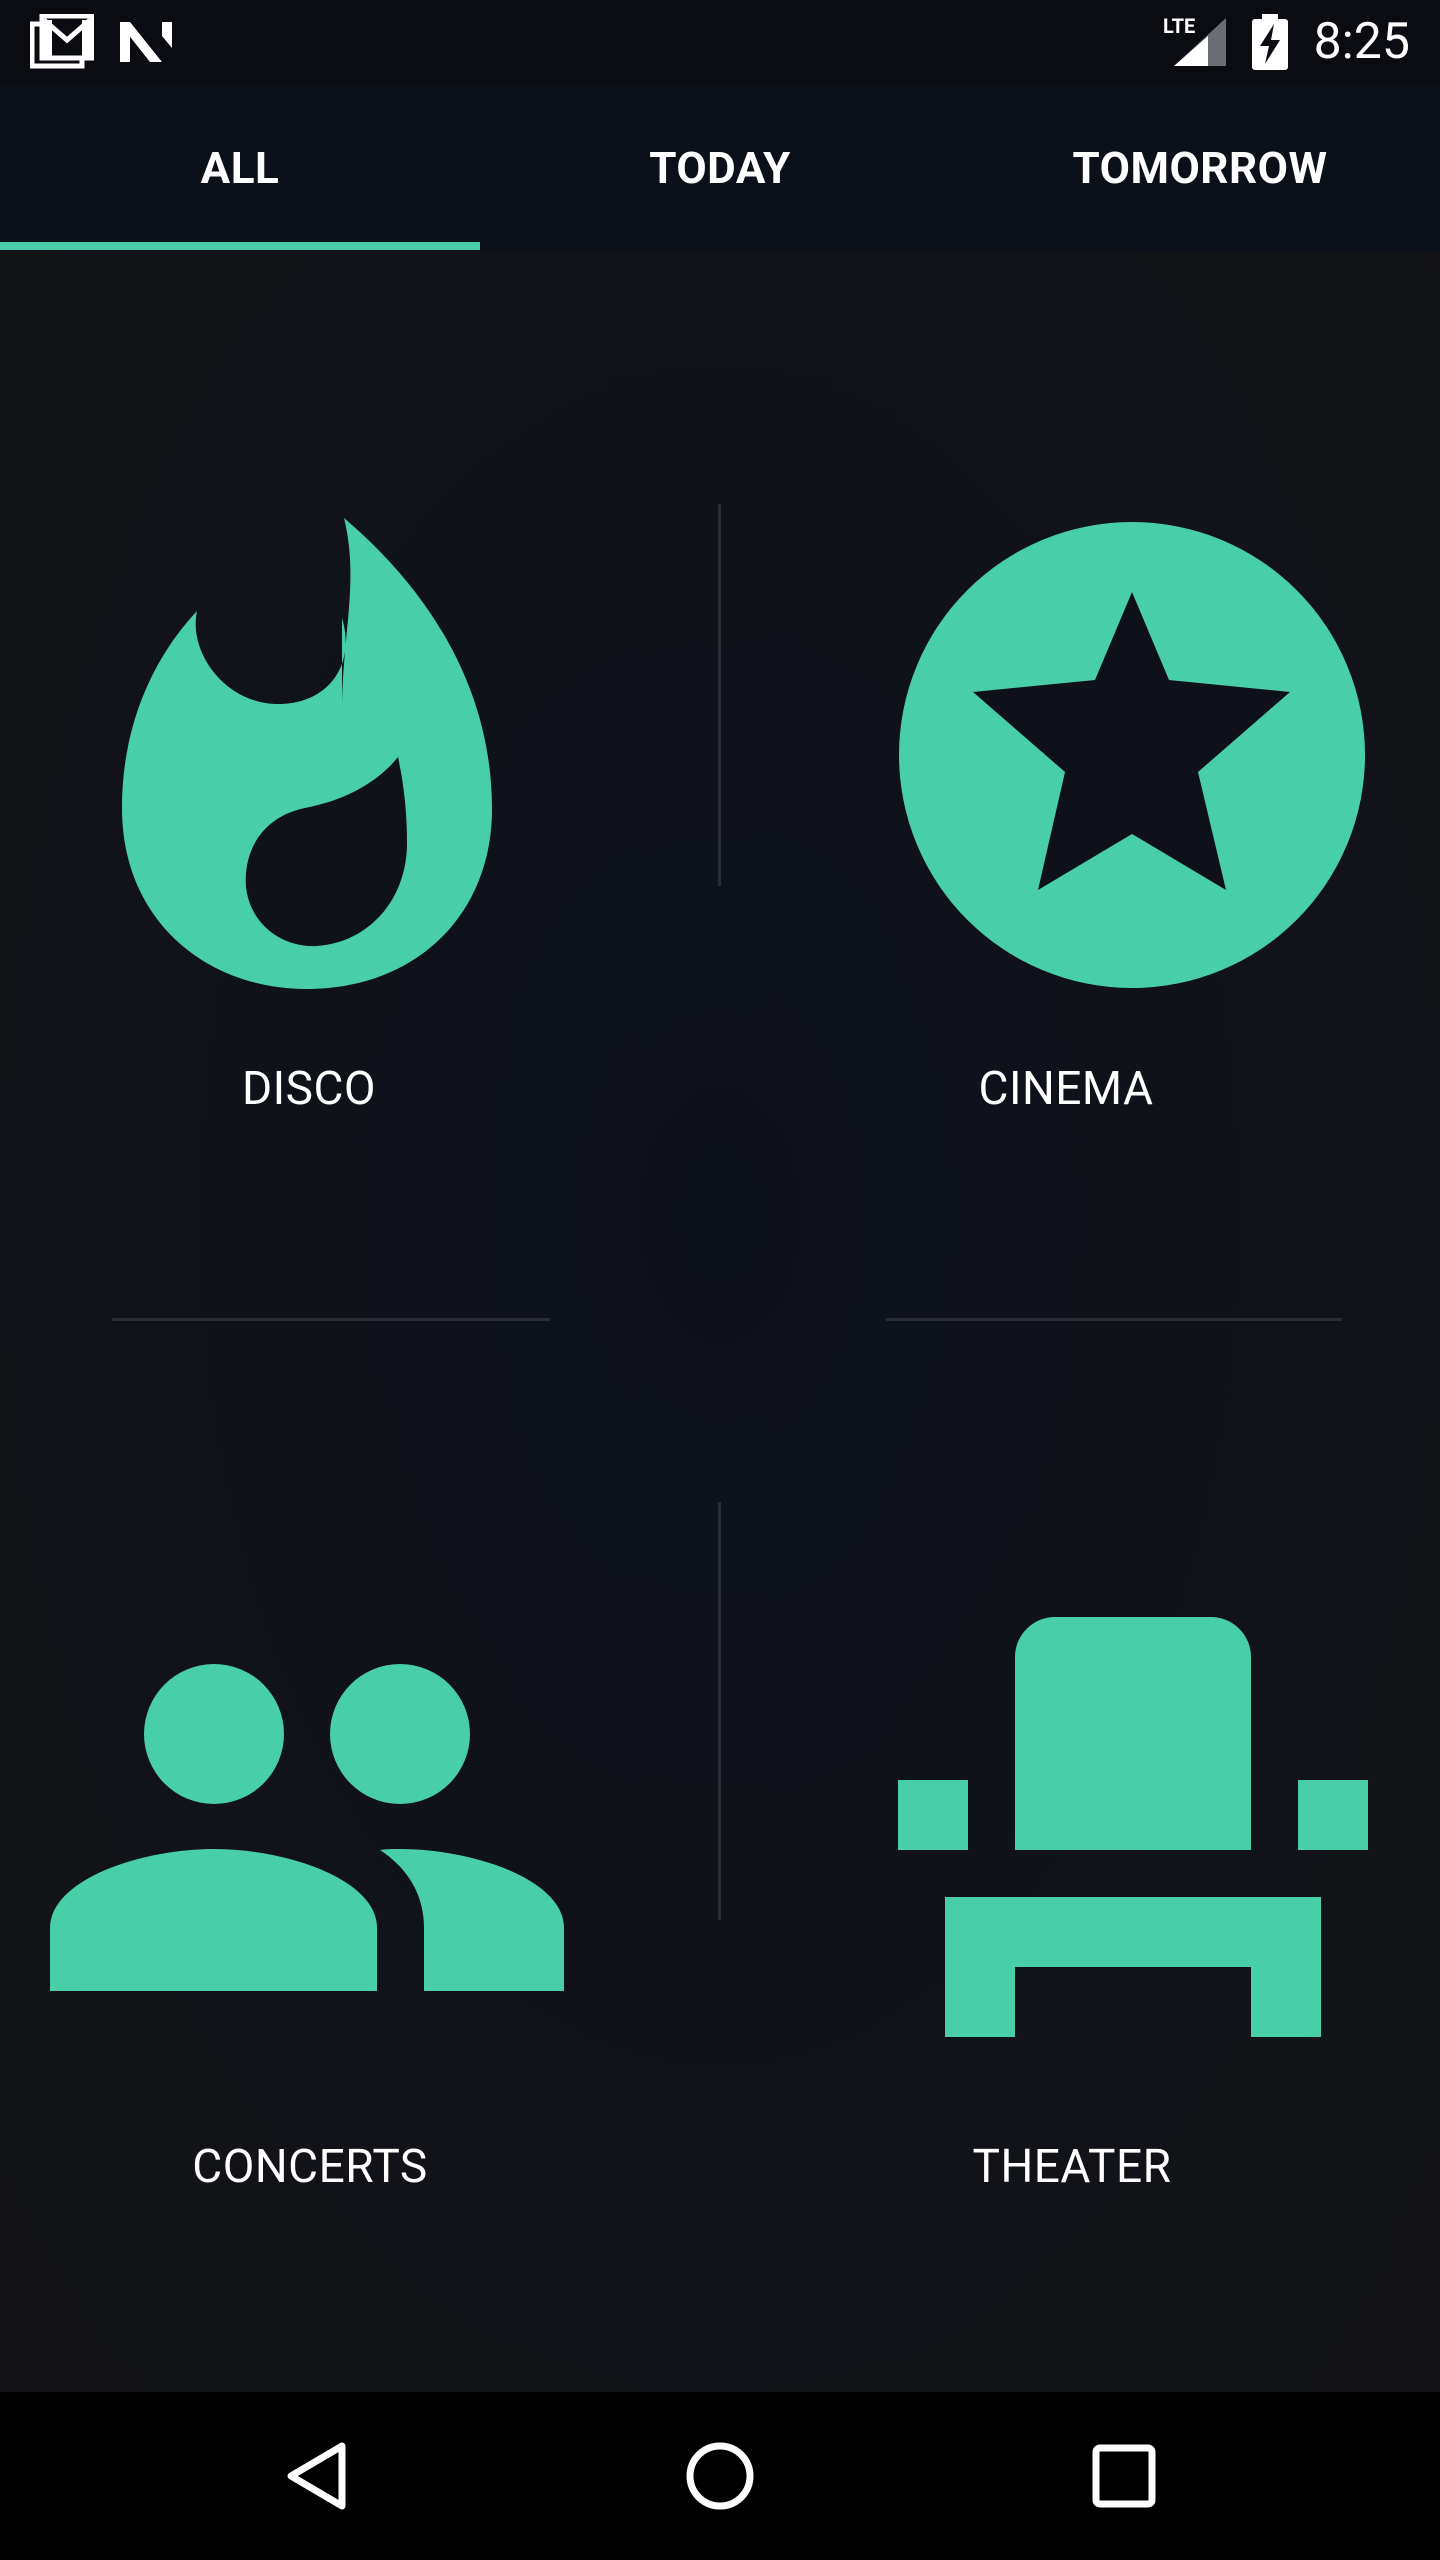  What do you see at coordinates (1361, 42) in the screenshot?
I see `clock: 8:25` at bounding box center [1361, 42].